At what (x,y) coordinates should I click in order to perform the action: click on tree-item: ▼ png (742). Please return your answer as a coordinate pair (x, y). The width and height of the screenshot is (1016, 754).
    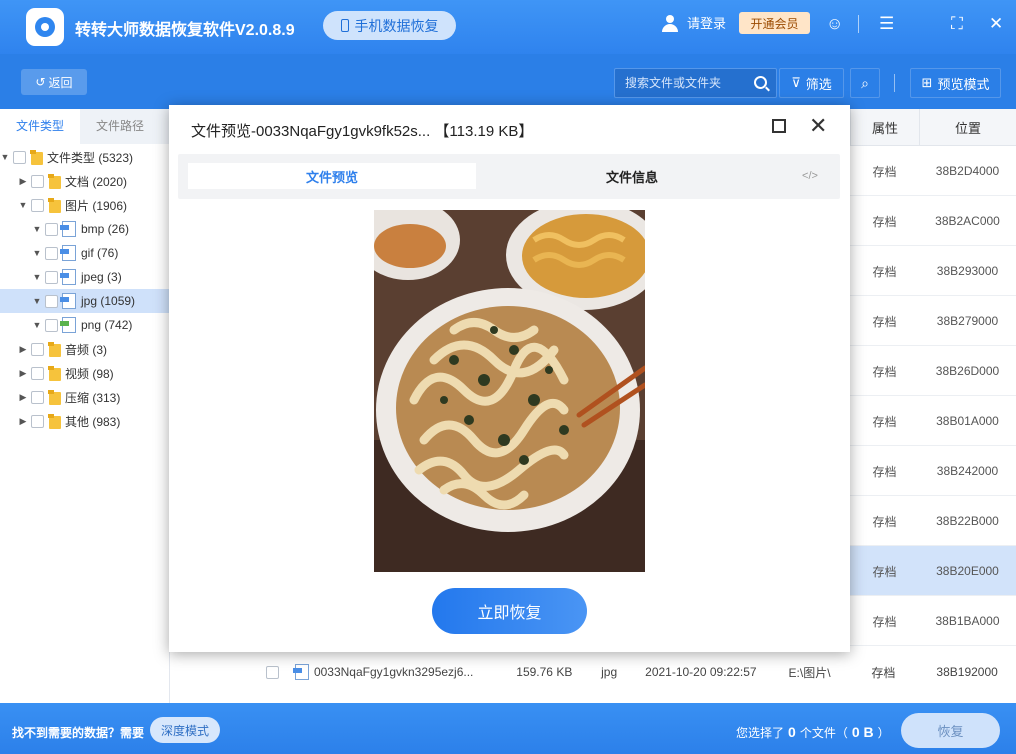
    Looking at the image, I should click on (84, 325).